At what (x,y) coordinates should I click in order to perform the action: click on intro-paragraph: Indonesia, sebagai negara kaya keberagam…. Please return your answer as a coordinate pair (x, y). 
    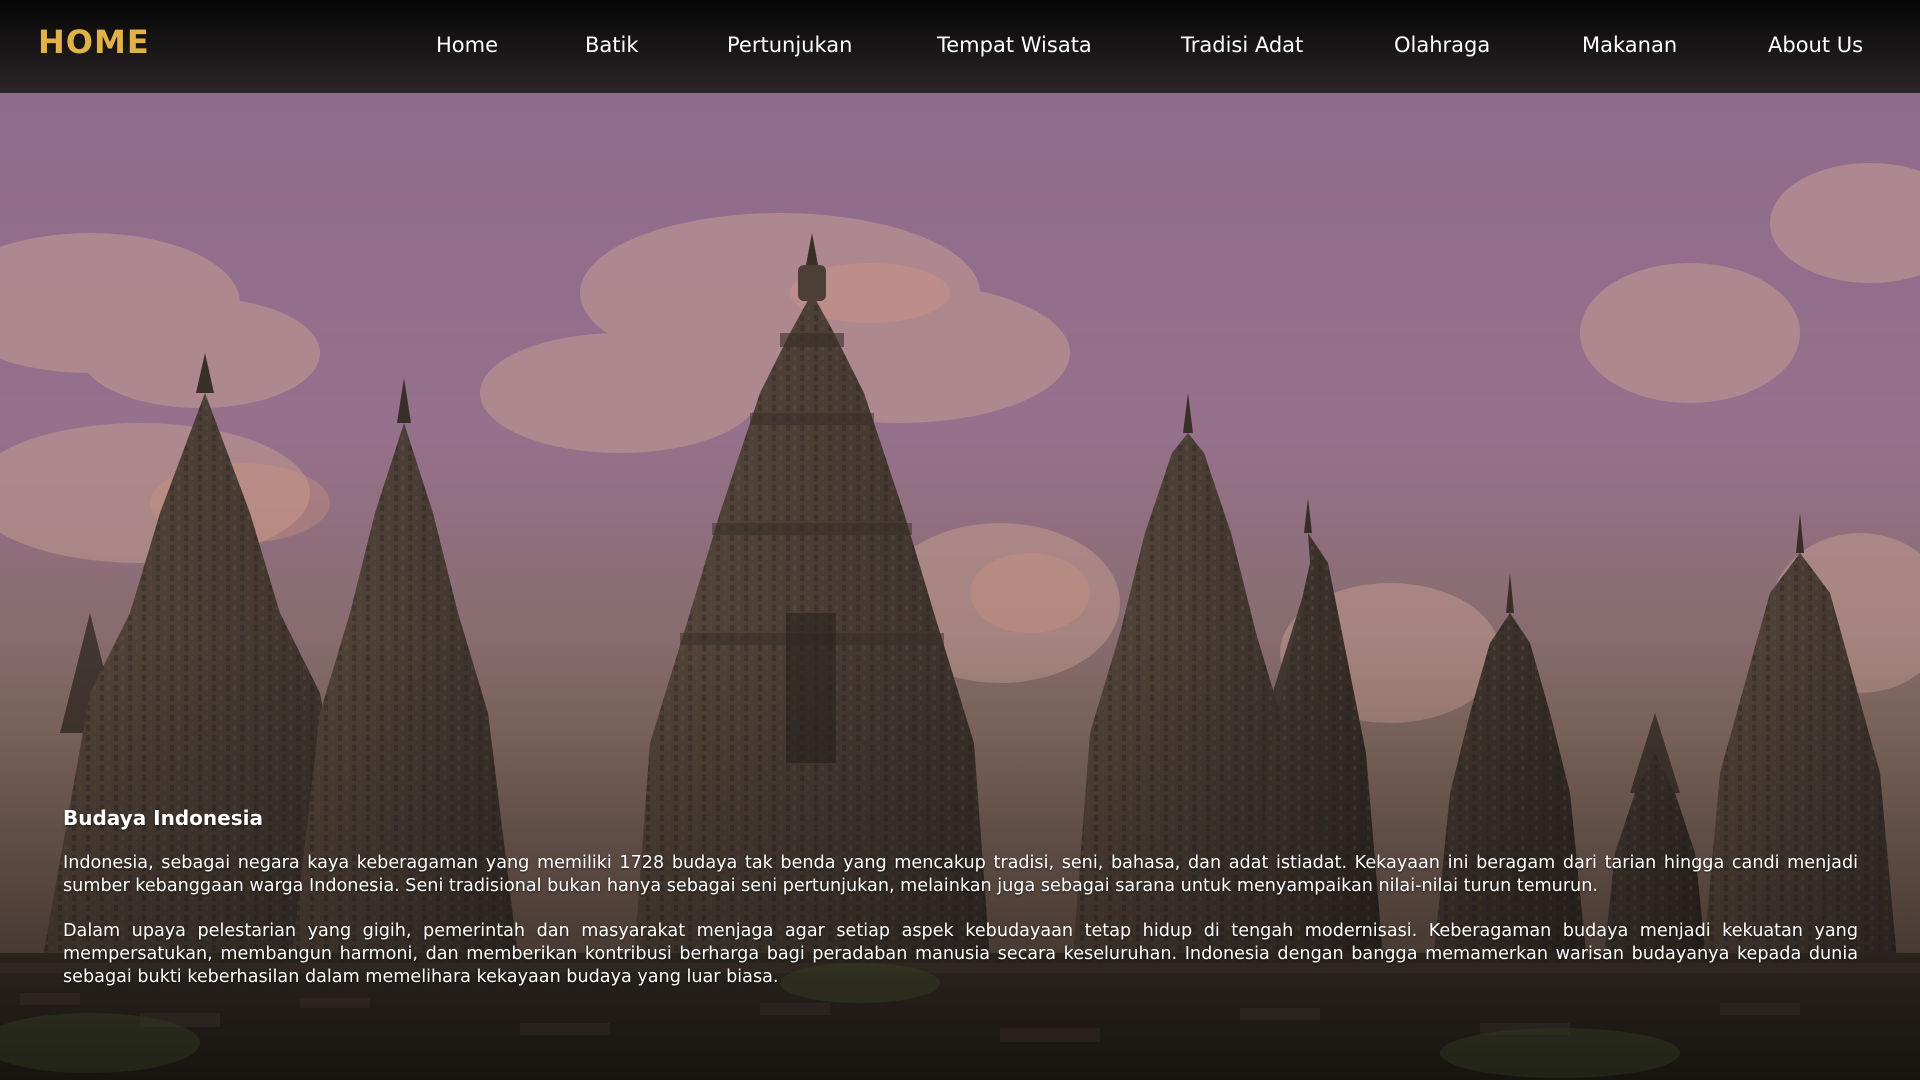
    Looking at the image, I should click on (960, 874).